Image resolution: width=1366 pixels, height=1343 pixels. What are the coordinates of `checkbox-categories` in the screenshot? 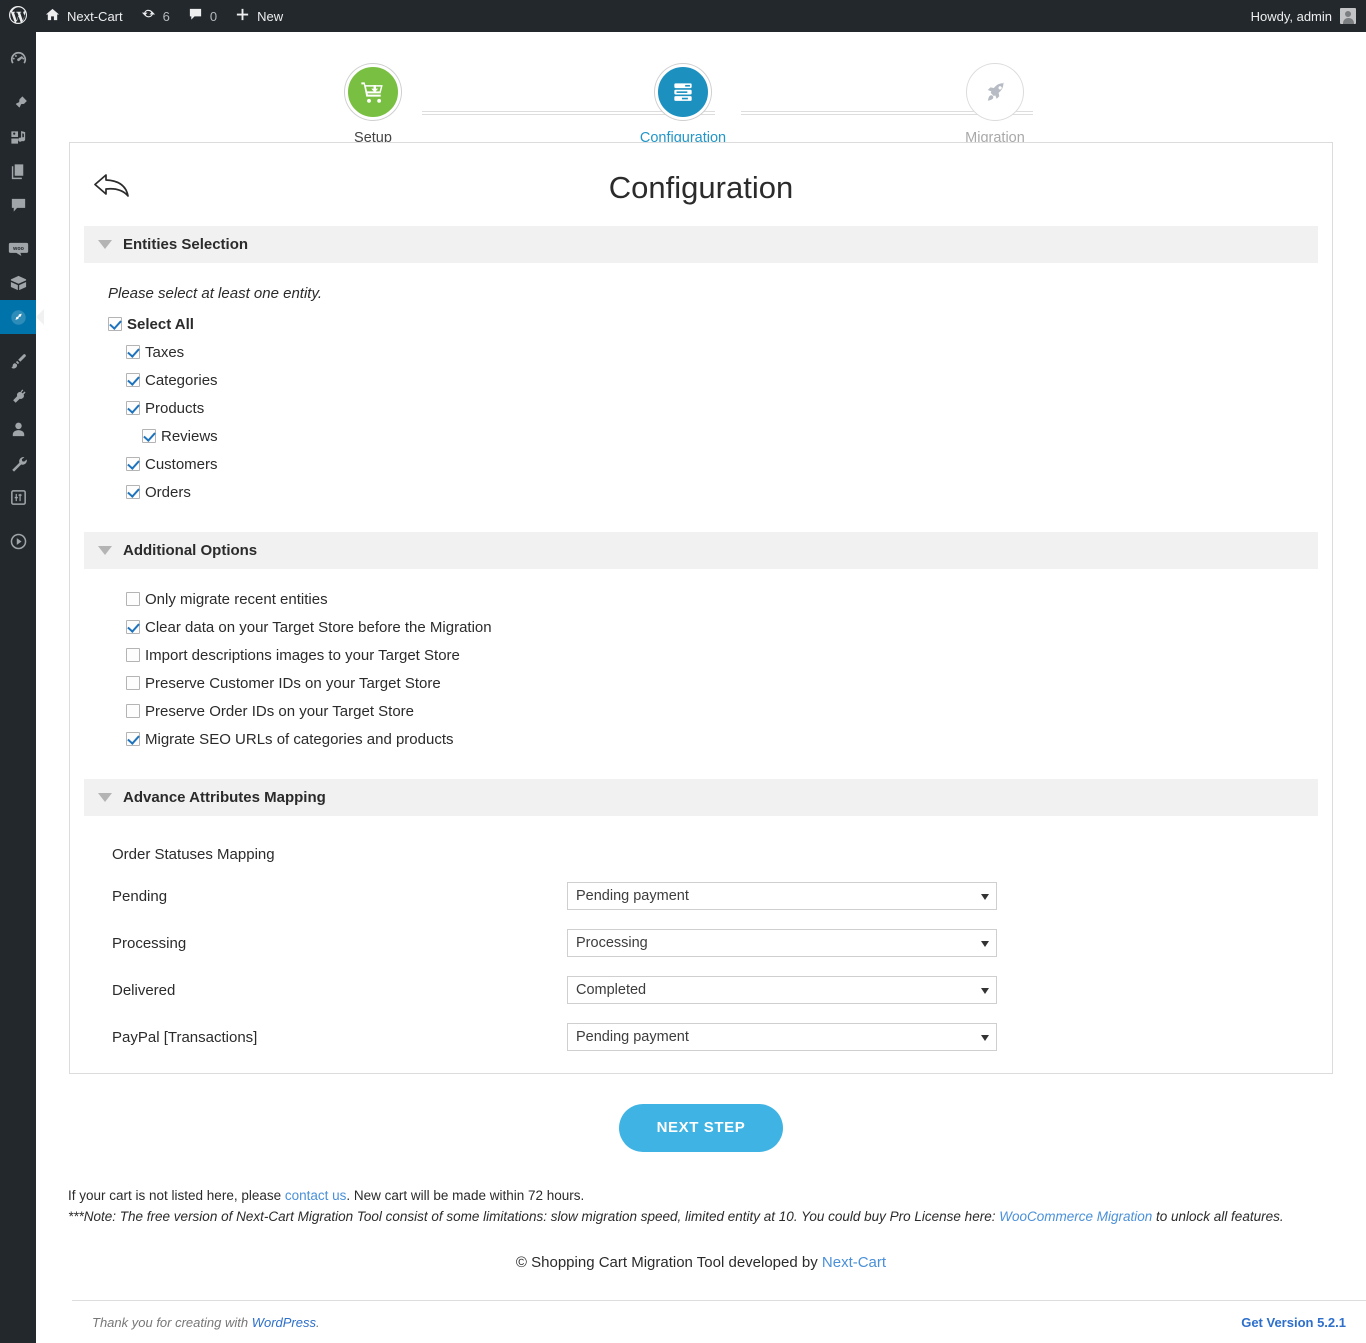 It's located at (133, 380).